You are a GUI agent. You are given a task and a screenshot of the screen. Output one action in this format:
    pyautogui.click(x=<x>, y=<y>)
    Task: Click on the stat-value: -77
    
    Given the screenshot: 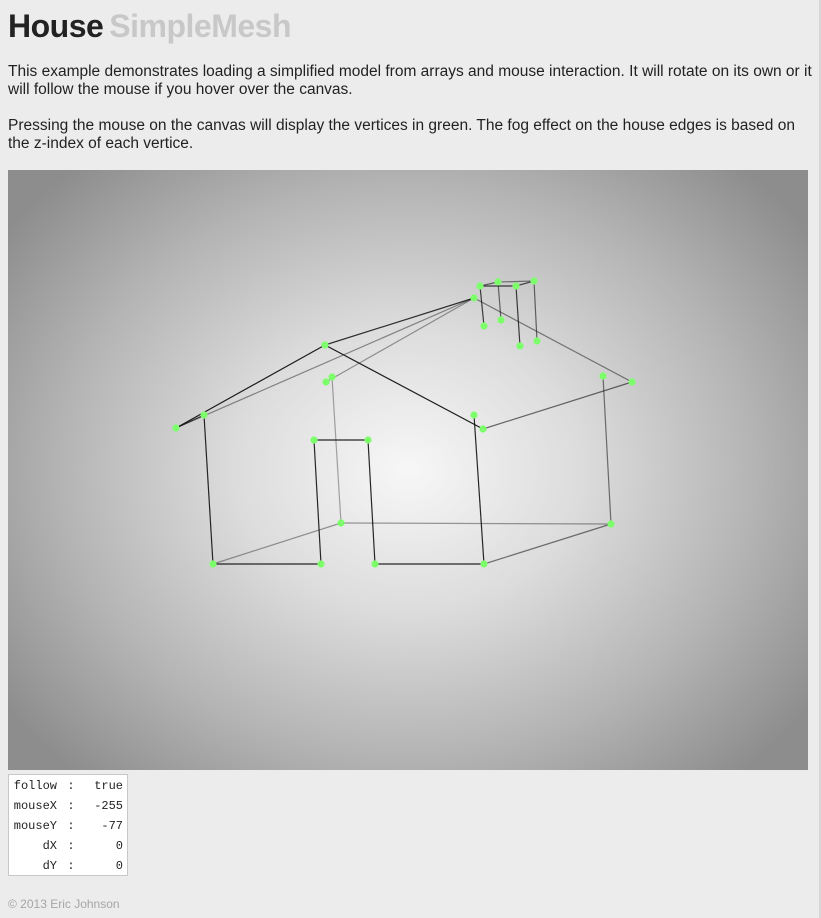 What is the action you would take?
    pyautogui.click(x=112, y=826)
    